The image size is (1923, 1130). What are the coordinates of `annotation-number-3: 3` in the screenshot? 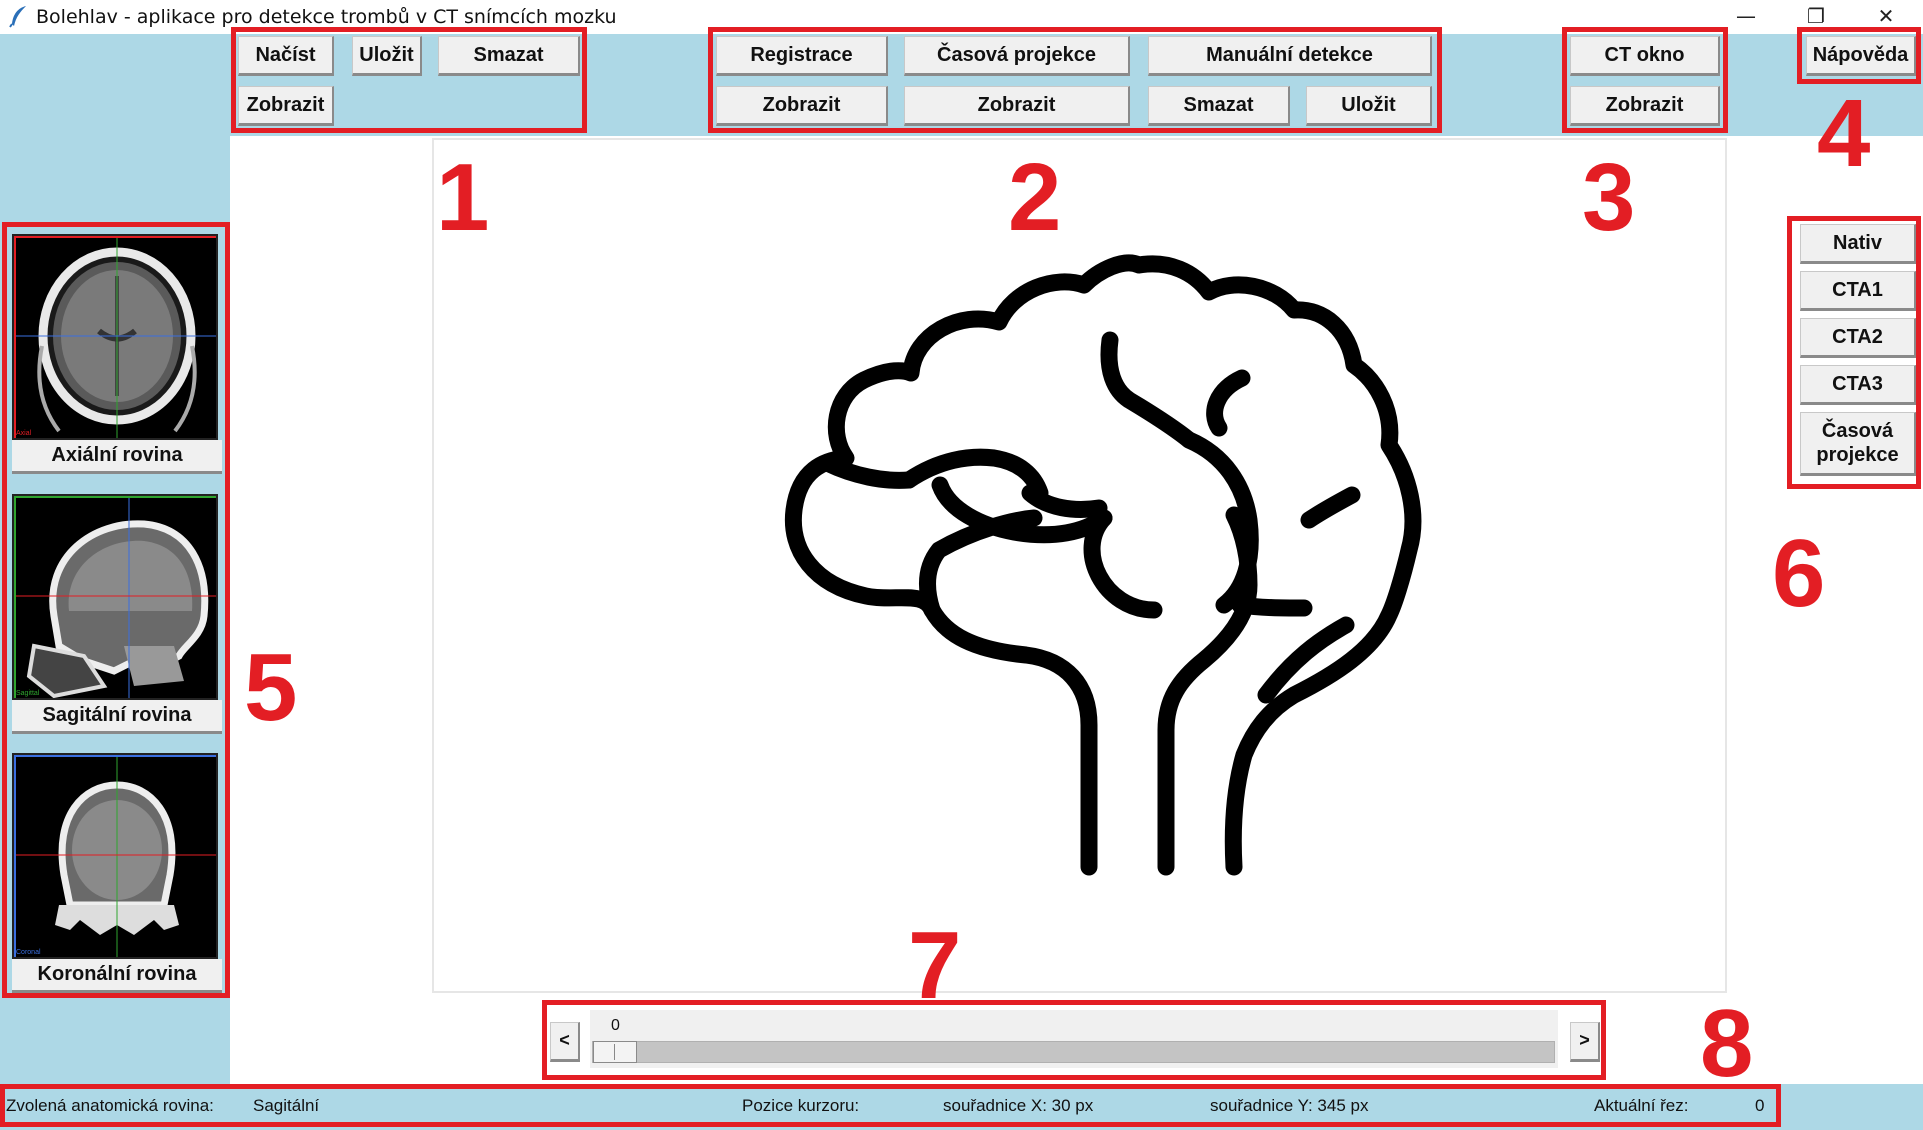 It's located at (1609, 197).